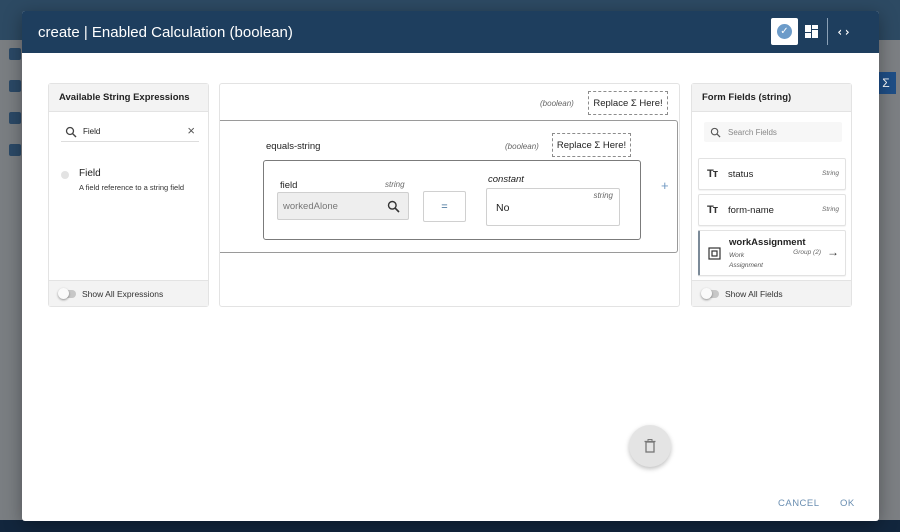  What do you see at coordinates (746, 260) in the screenshot?
I see `field-subtitle: Work Assignment` at bounding box center [746, 260].